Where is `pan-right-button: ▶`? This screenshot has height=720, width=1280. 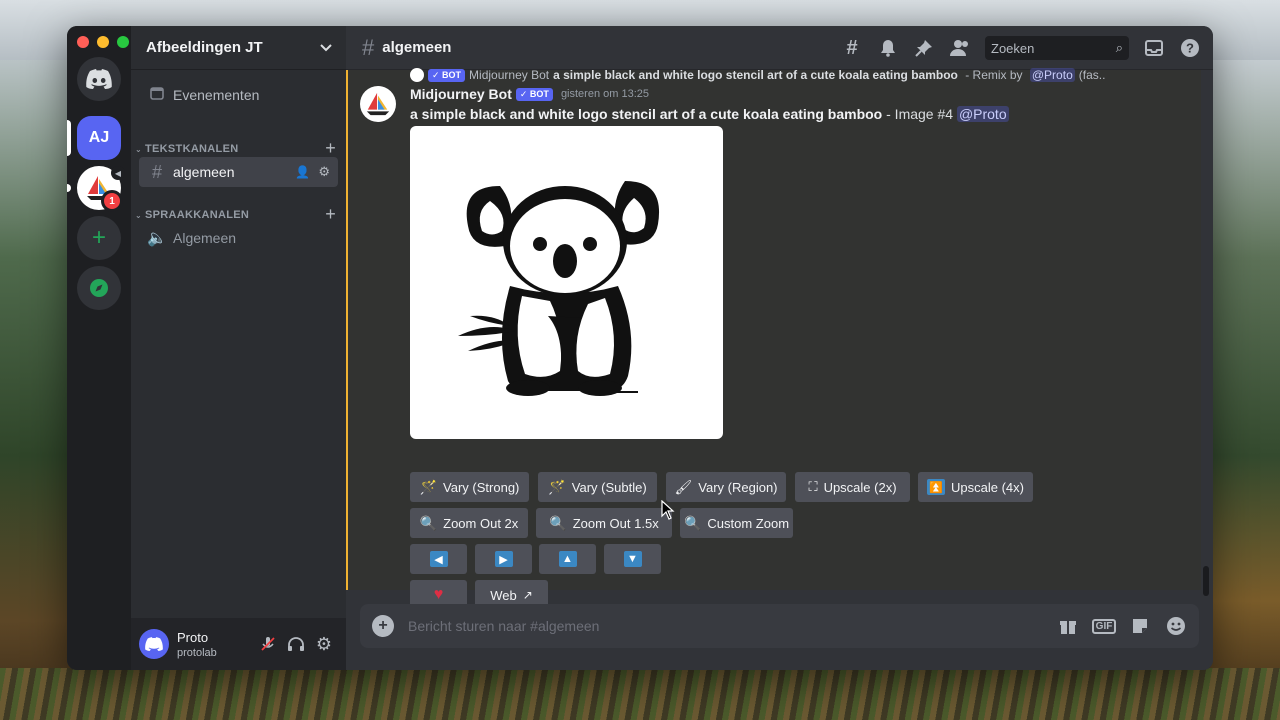
pan-right-button: ▶ is located at coordinates (503, 559).